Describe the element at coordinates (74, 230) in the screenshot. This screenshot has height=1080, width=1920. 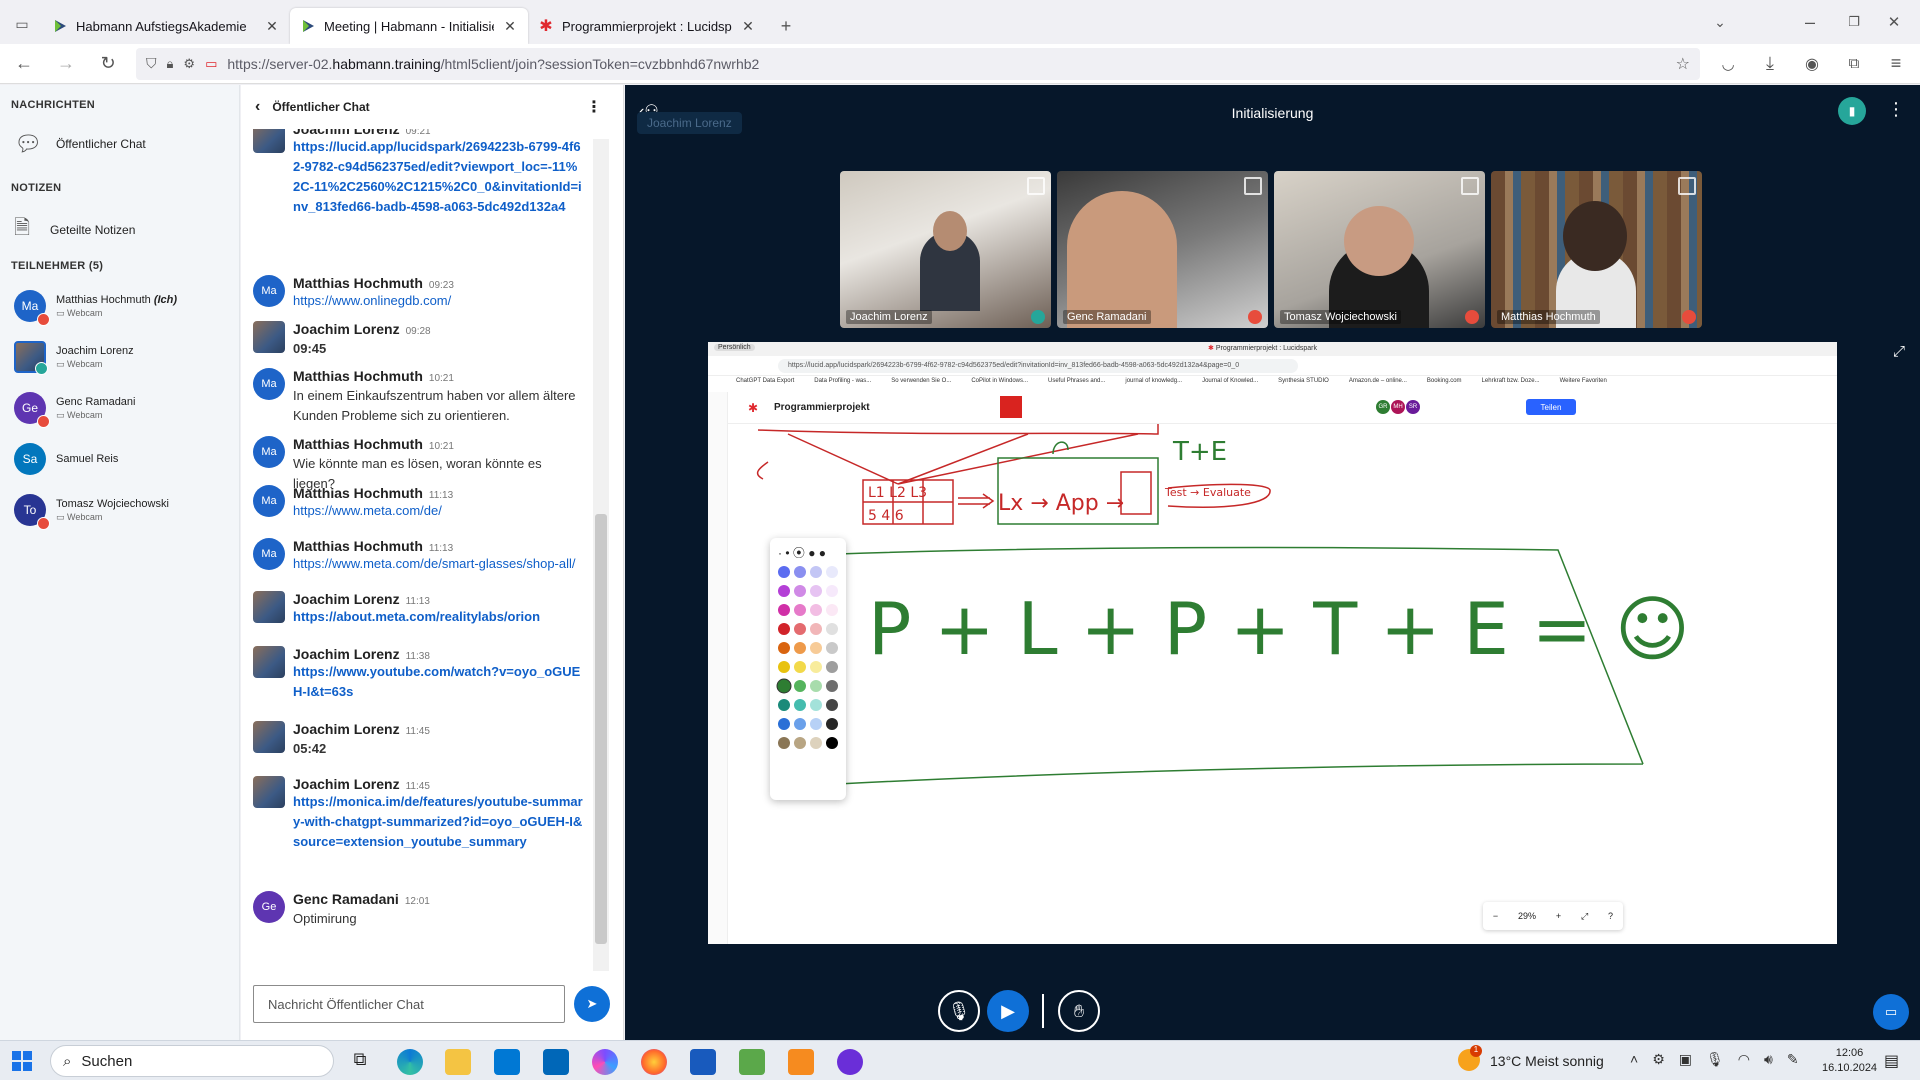
I see `shared-notes-item: 🗎︎ Geteilte Notizen` at that location.